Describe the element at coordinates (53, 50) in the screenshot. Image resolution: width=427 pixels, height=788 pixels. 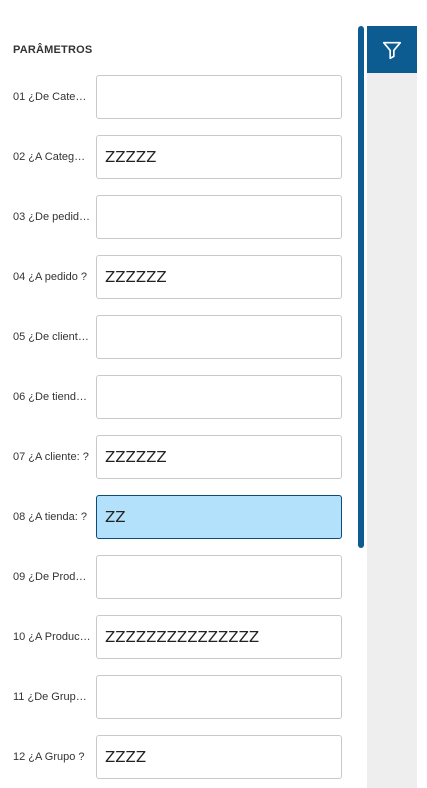
I see `section-title: PARÂMETROS` at that location.